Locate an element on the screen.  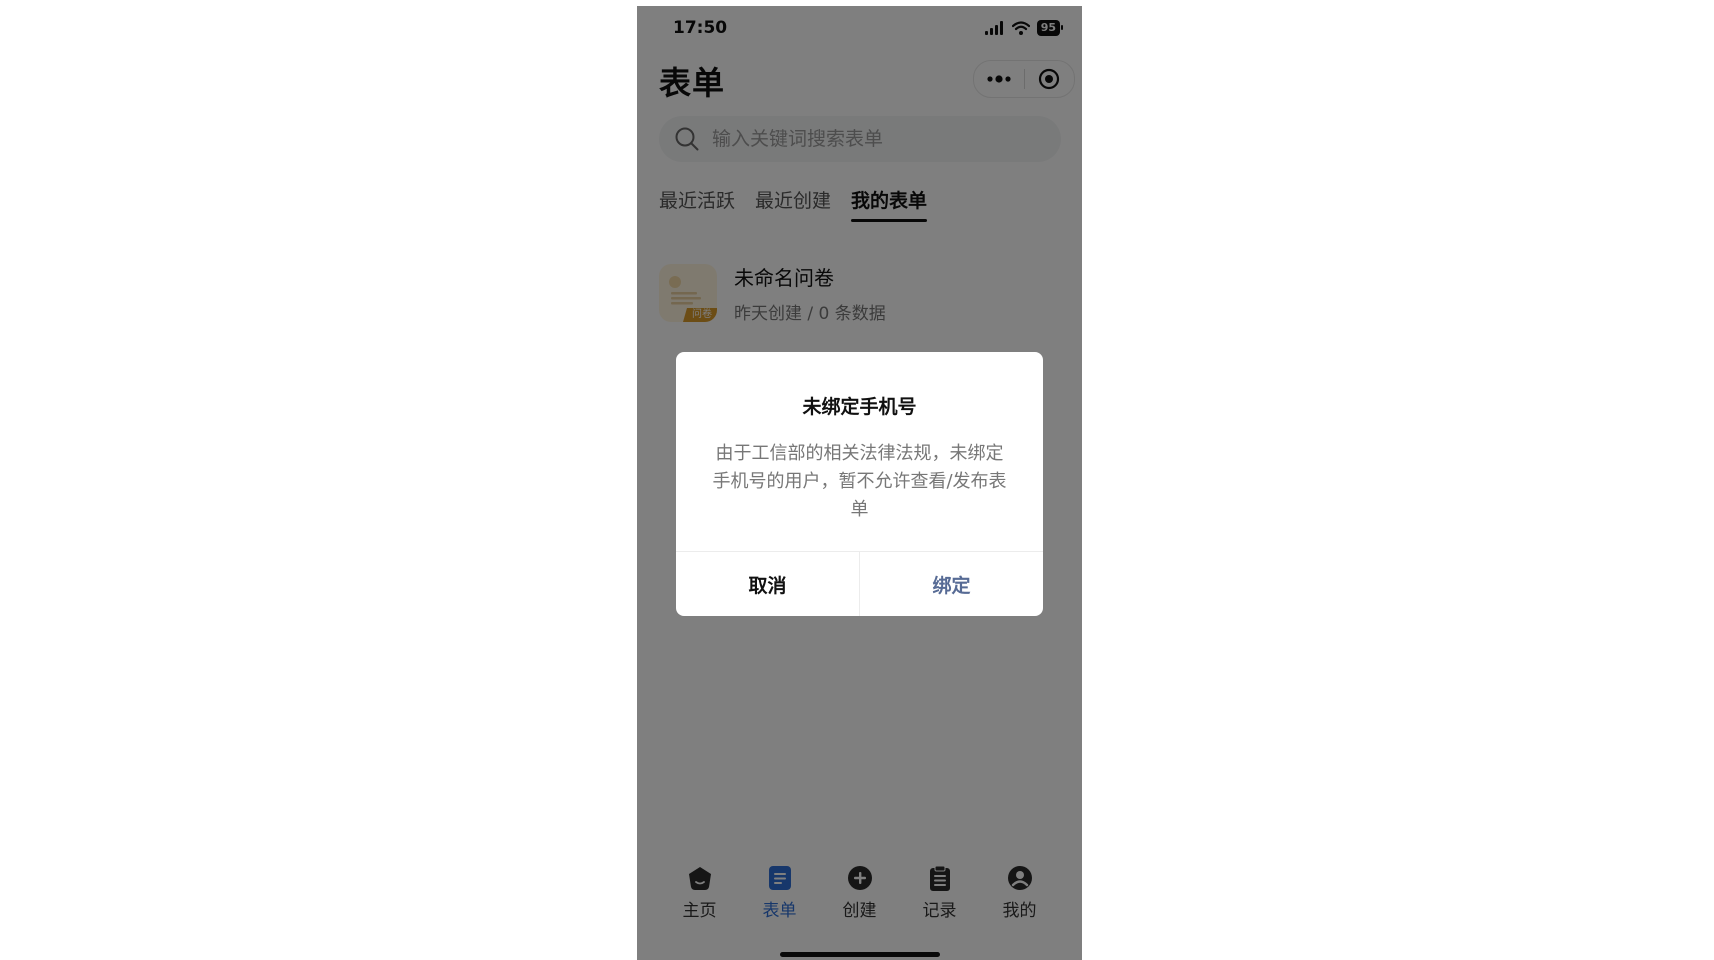
bind-button: 绑定 is located at coordinates (951, 584).